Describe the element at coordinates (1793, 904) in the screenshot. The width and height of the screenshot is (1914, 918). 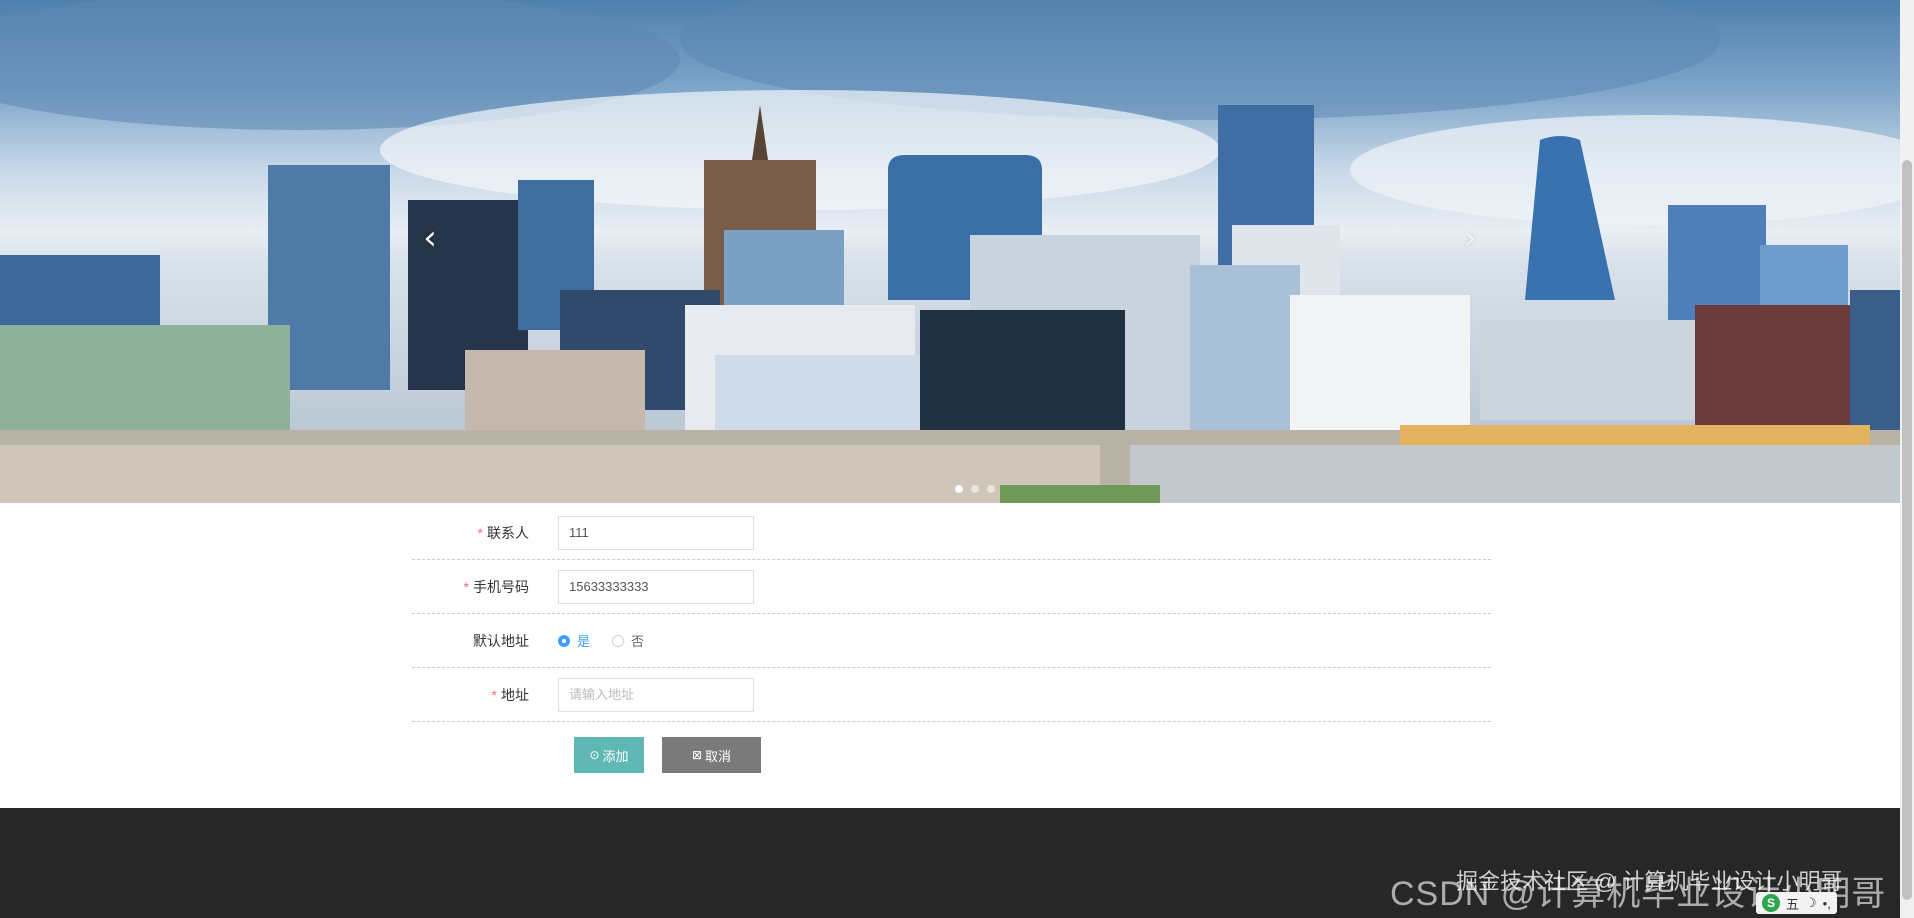
I see `ime-mode-label: 五` at that location.